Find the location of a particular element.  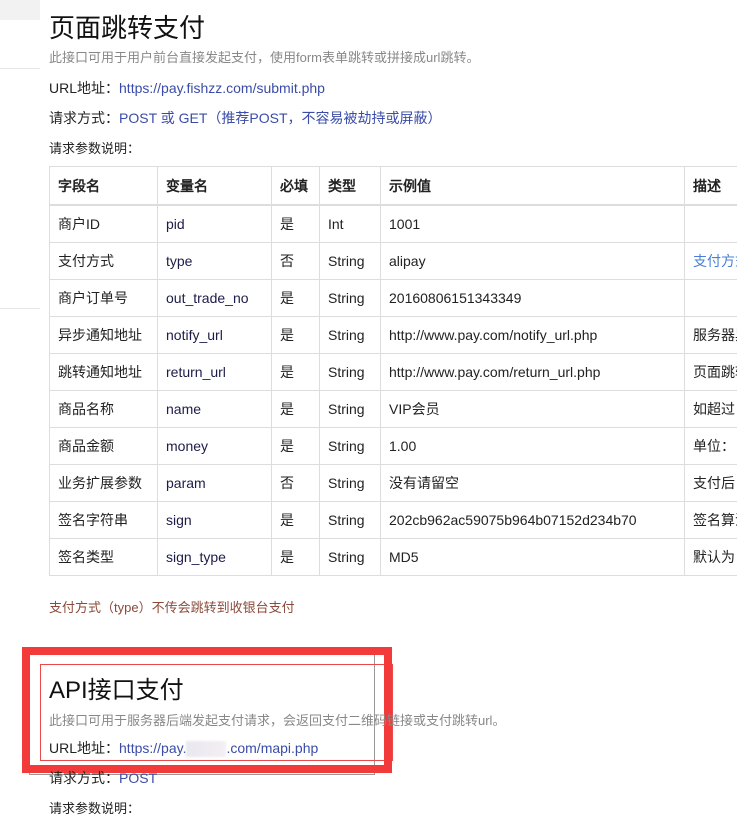

url-prefix: https://pay. is located at coordinates (153, 748).